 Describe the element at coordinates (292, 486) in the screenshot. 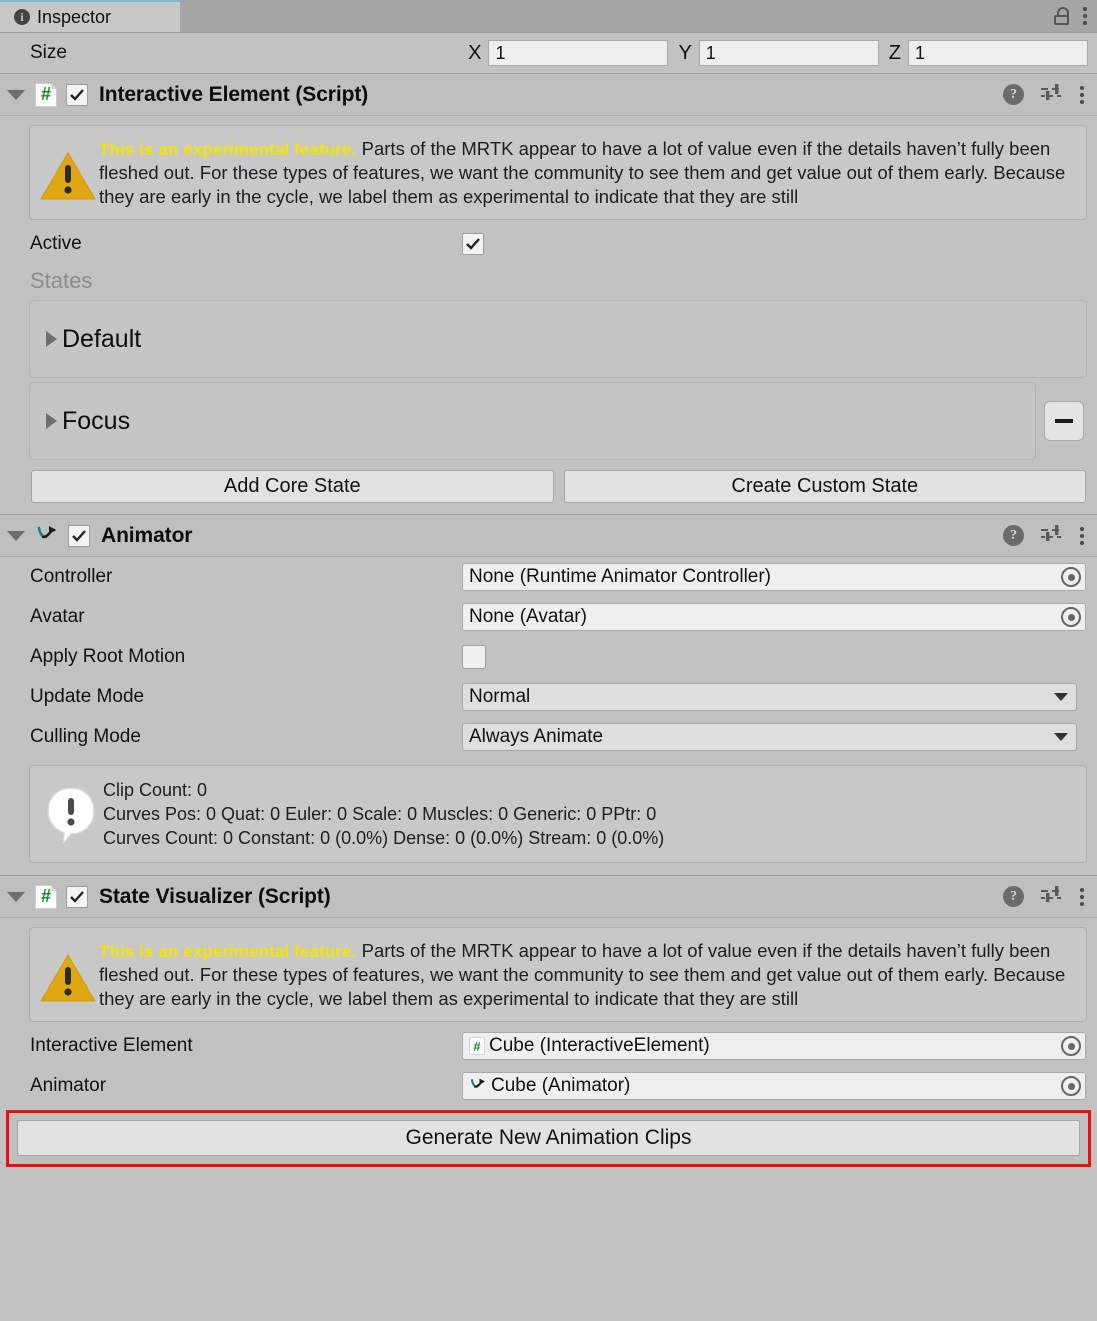

I see `add-core-state-button: Add Core State` at that location.